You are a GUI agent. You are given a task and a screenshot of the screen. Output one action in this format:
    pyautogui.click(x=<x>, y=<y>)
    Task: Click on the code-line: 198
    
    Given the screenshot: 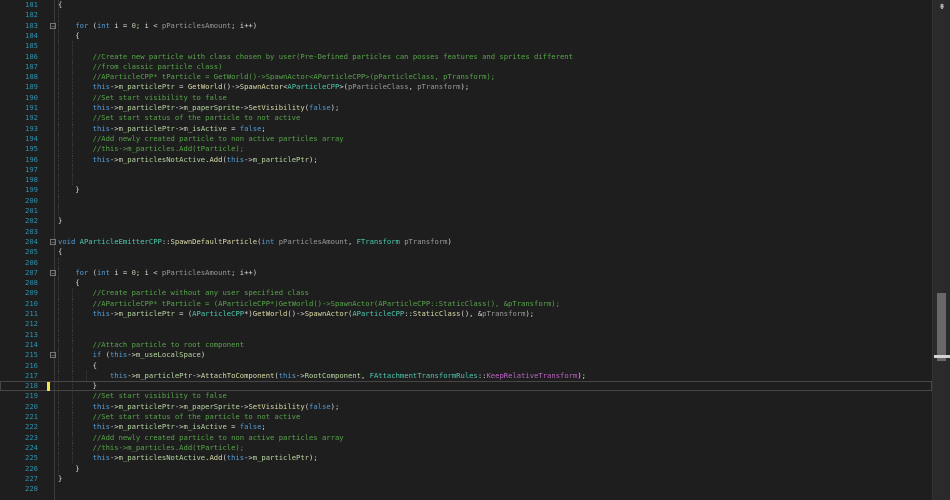 What is the action you would take?
    pyautogui.click(x=466, y=180)
    